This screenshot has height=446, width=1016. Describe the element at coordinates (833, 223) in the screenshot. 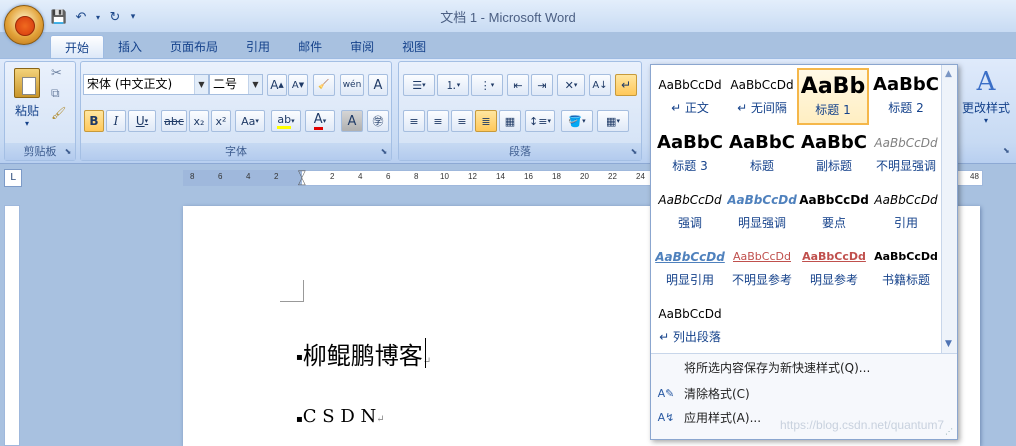

I see `style-name: 要点` at that location.